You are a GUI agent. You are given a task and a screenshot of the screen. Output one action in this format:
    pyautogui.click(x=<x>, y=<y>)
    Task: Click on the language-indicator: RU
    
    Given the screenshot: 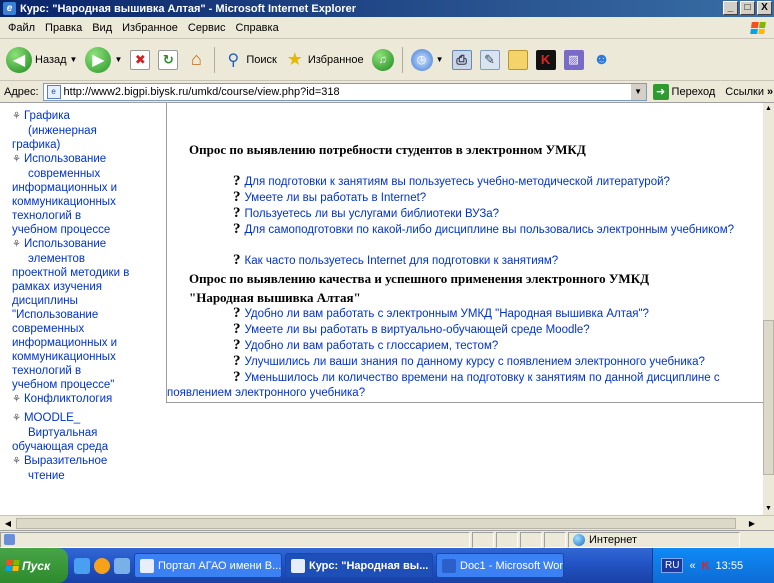 What is the action you would take?
    pyautogui.click(x=672, y=565)
    